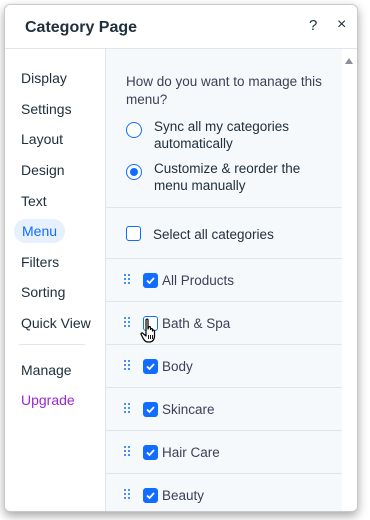 The height and width of the screenshot is (520, 370). I want to click on customize-menu-option: Customize & reorder the menu manually, so click(231, 178).